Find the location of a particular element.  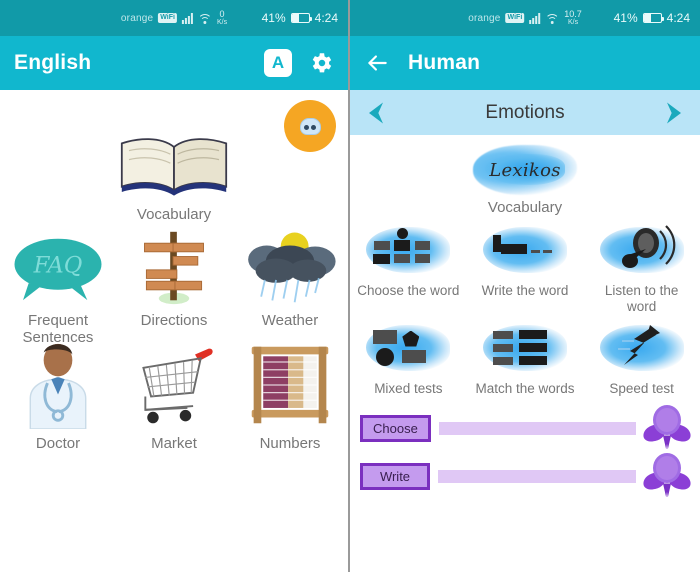

tile-frequent-sentences: FAQ Frequent Sentences is located at coordinates (58, 285).